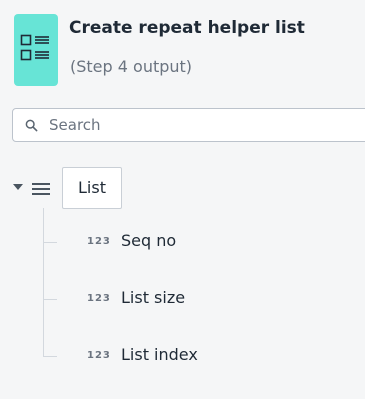  I want to click on search-input, so click(199, 125).